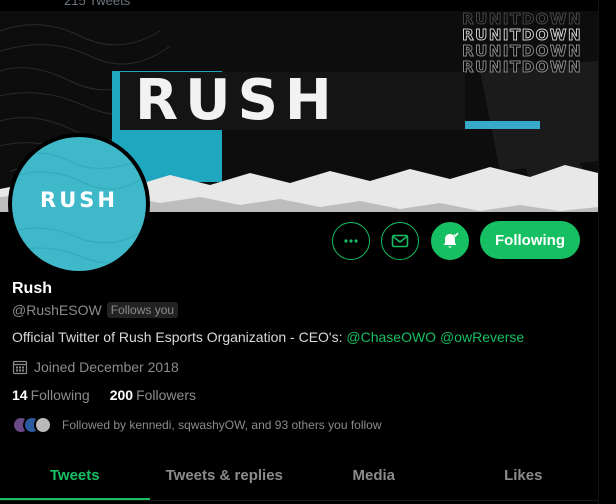 The image size is (616, 504). I want to click on followers-count: 200, so click(121, 395).